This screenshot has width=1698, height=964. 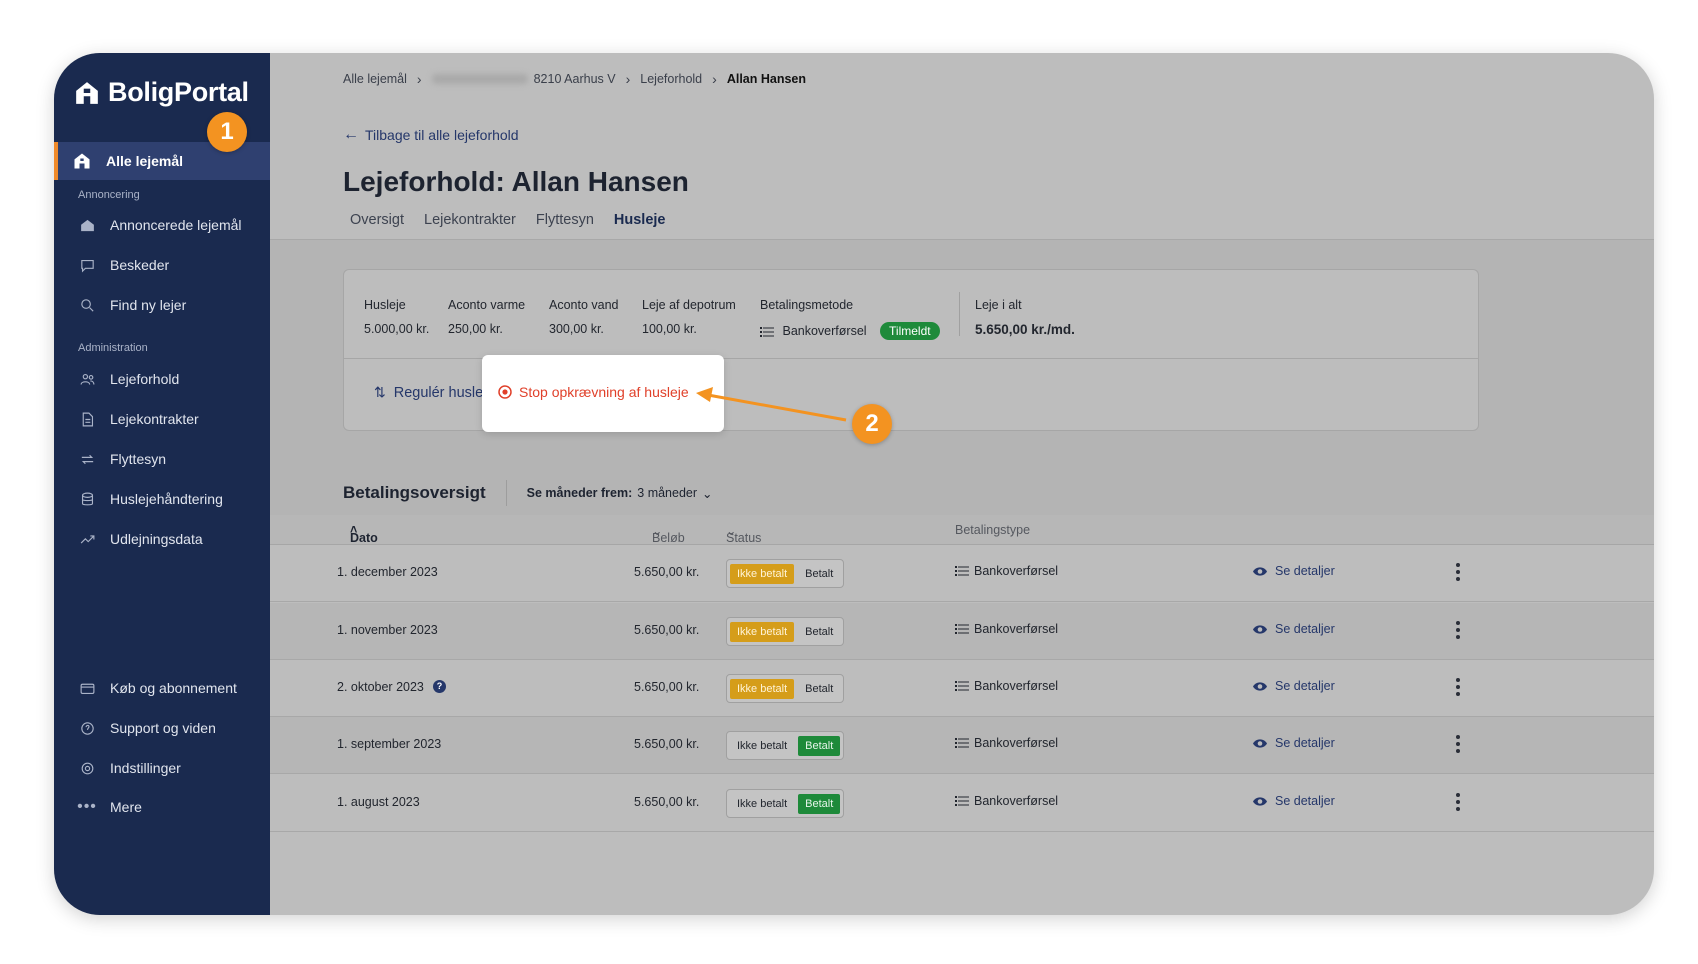 I want to click on regulate-rent-button: ⇅ Regulér husleje, so click(x=434, y=392).